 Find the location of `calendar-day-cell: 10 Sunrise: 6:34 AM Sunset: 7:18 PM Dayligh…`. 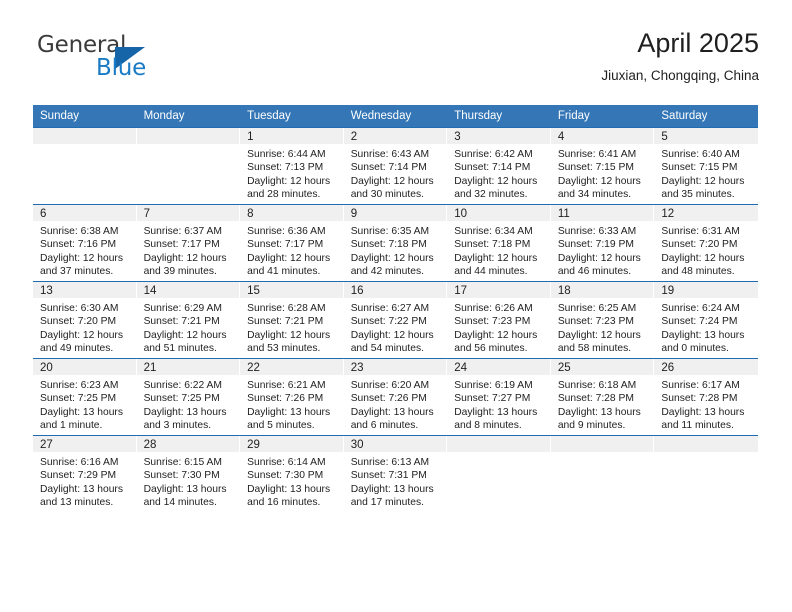

calendar-day-cell: 10 Sunrise: 6:34 AM Sunset: 7:18 PM Dayligh… is located at coordinates (499, 243).